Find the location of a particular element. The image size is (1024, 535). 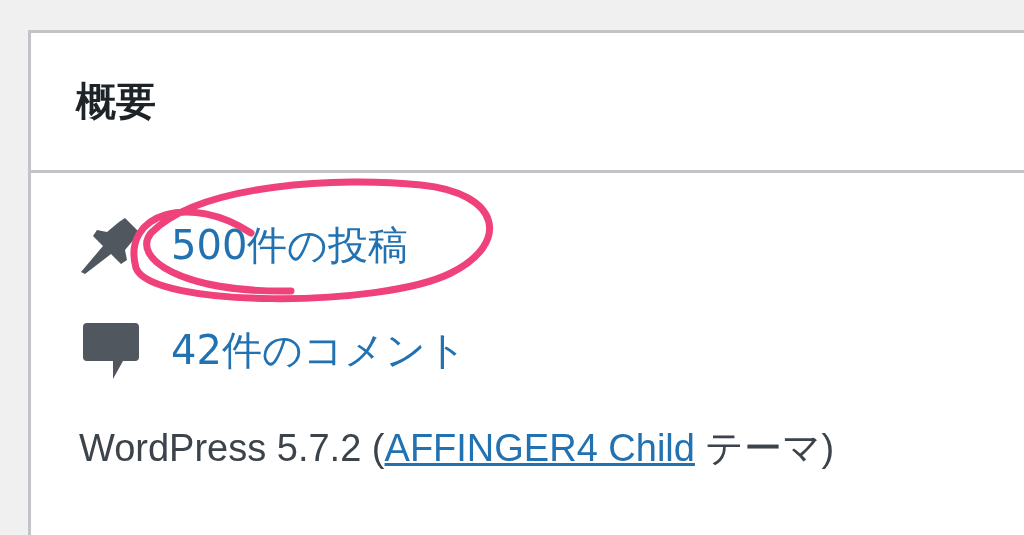

version-text: WordPress 5.7.2 (AFFINGER4 Child テーマ) is located at coordinates (457, 448).